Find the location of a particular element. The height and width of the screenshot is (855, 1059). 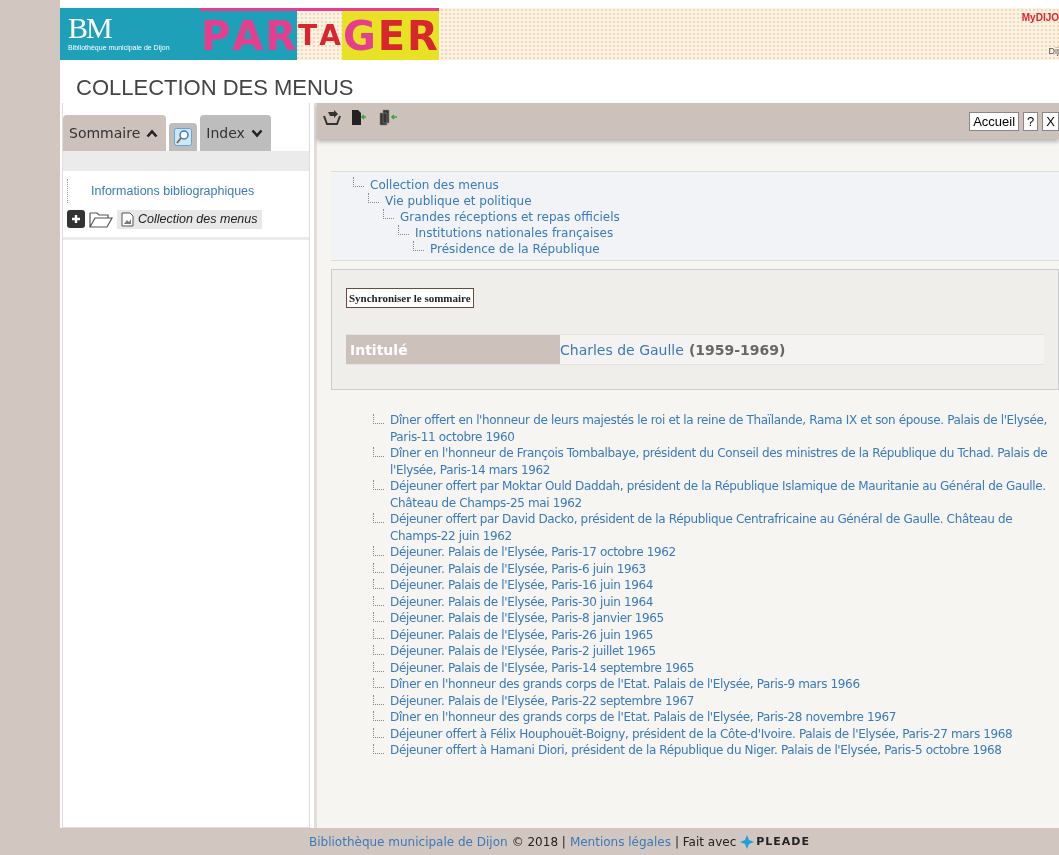

menu-link: Déjeuner offert par Moktar Ould Daddah, président de la République Islamique de Mauritanie au Général de Gaulle. Château de Champs-25 mai 1962 is located at coordinates (721, 494).